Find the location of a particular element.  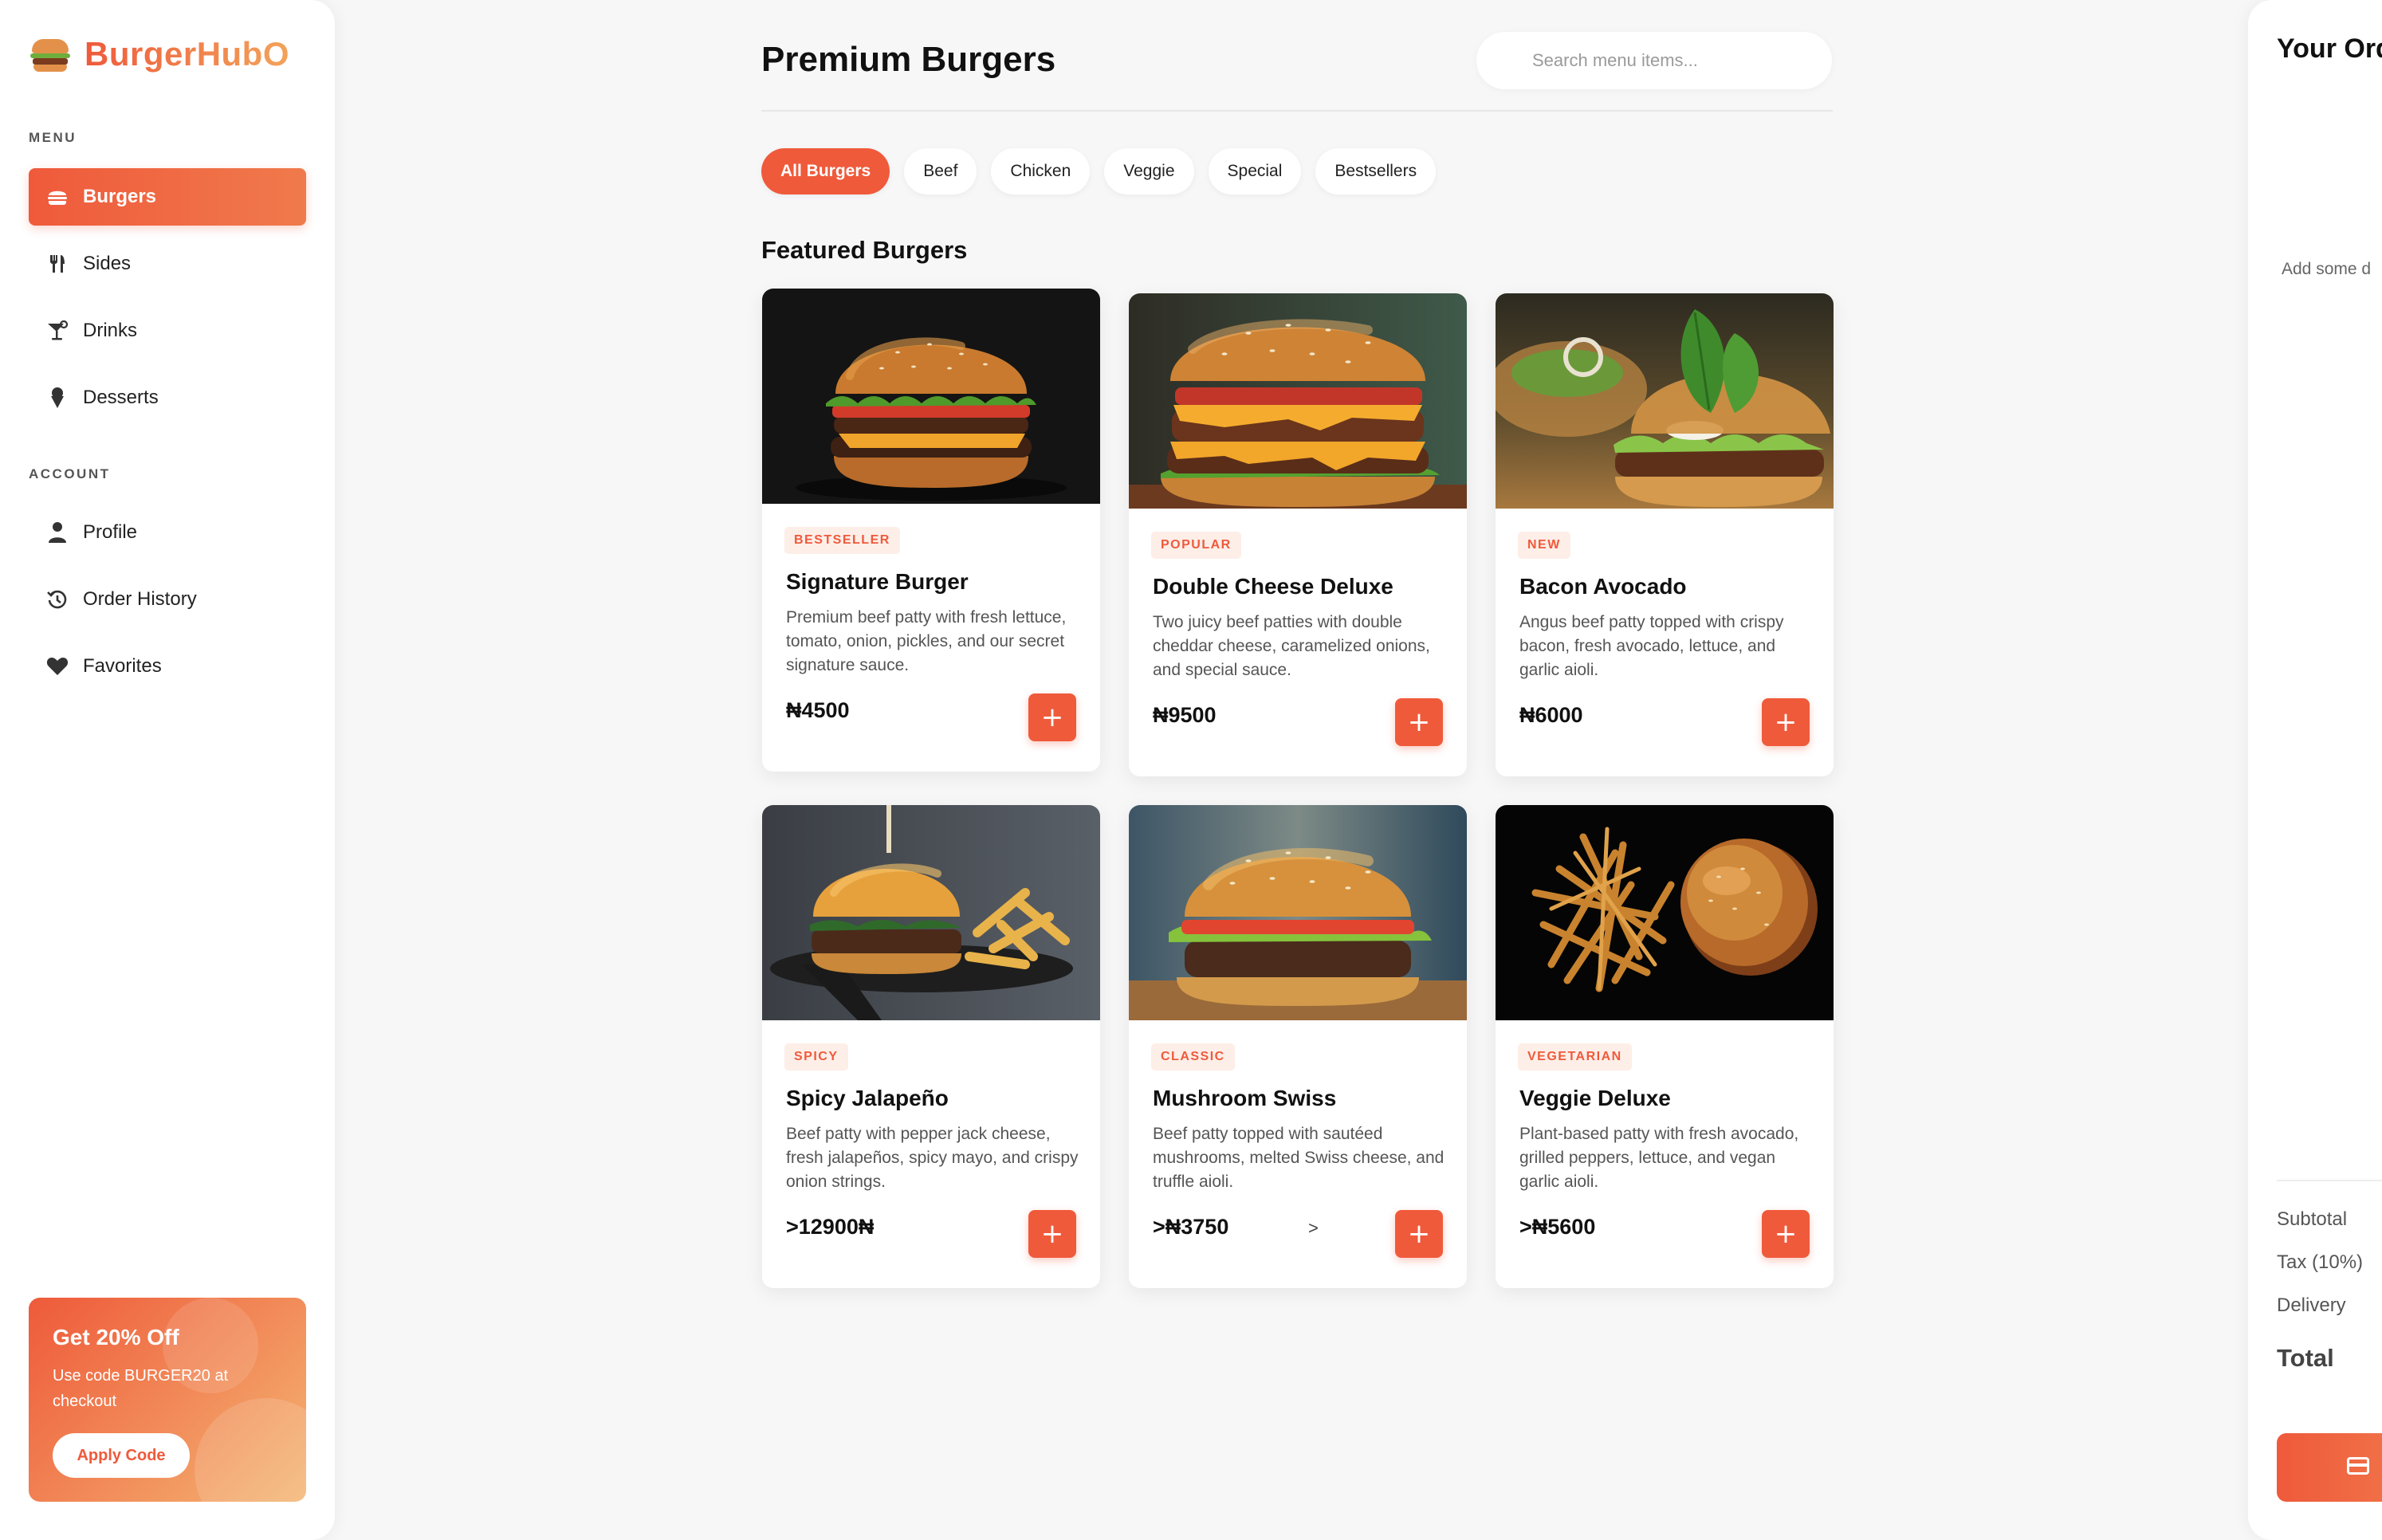

apply-code-button: Apply Code is located at coordinates (122, 1456).